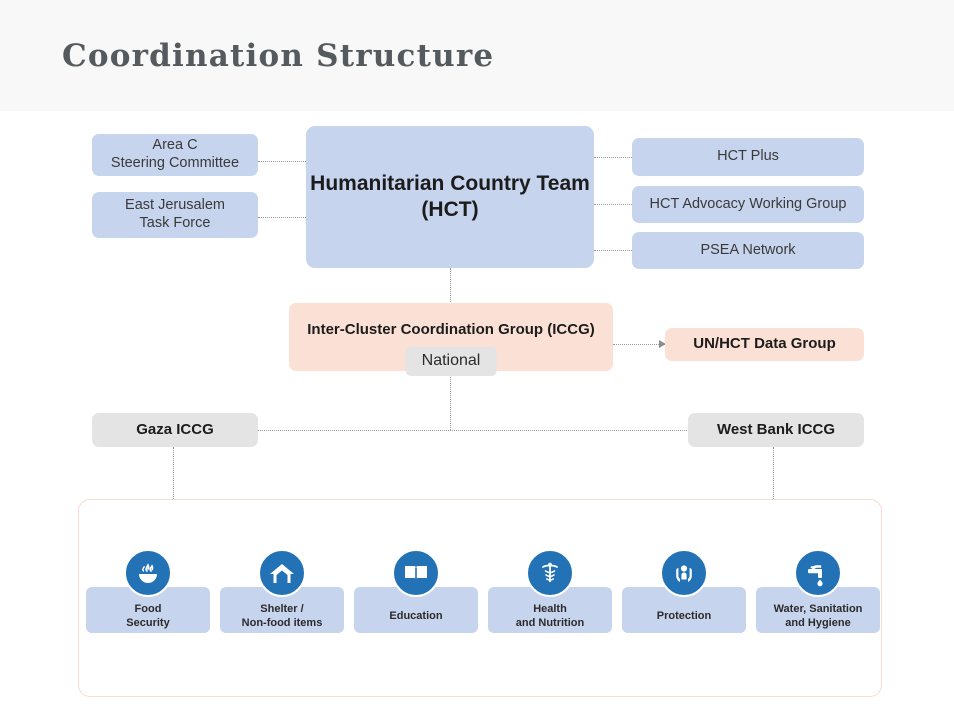 This screenshot has width=954, height=708. I want to click on node-area-c-steering-committee: Area C Steering Committee, so click(175, 155).